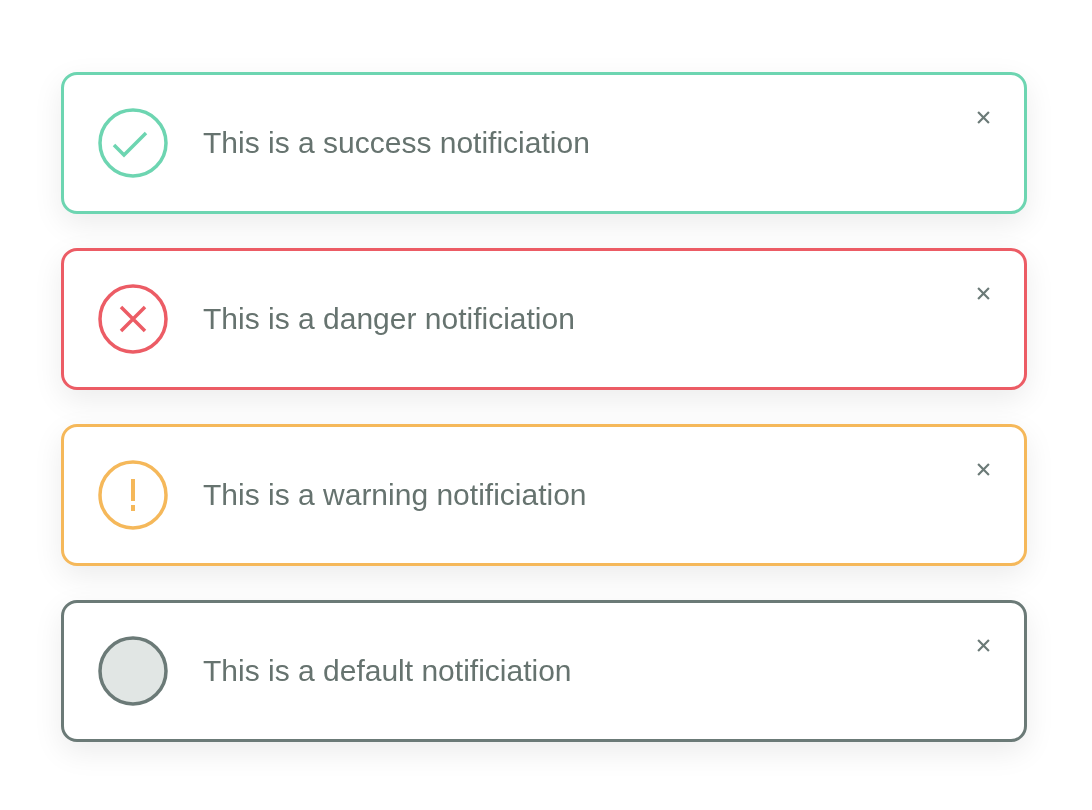 The image size is (1092, 810). Describe the element at coordinates (133, 319) in the screenshot. I see `error-circle-icon` at that location.